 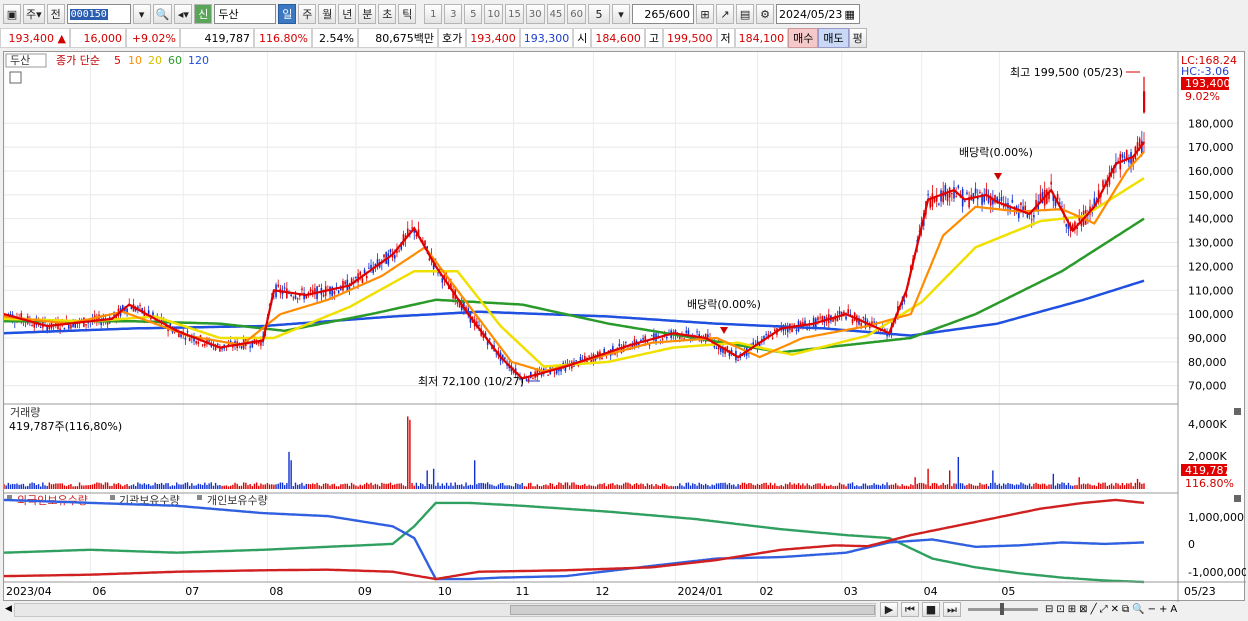 What do you see at coordinates (692, 610) in the screenshot?
I see `scrollbar-thumb` at bounding box center [692, 610].